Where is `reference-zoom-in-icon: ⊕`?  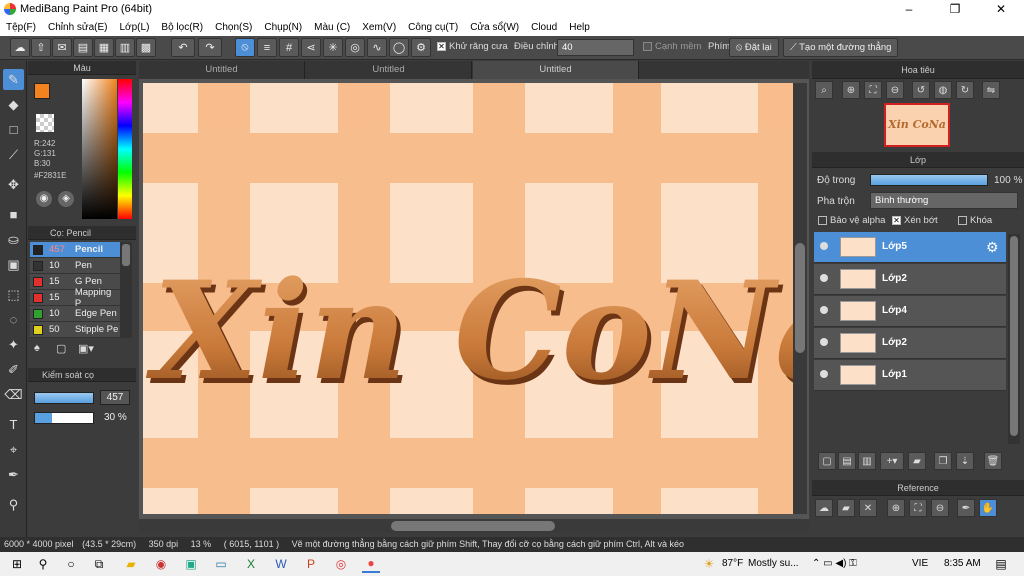 reference-zoom-in-icon: ⊕ is located at coordinates (896, 508).